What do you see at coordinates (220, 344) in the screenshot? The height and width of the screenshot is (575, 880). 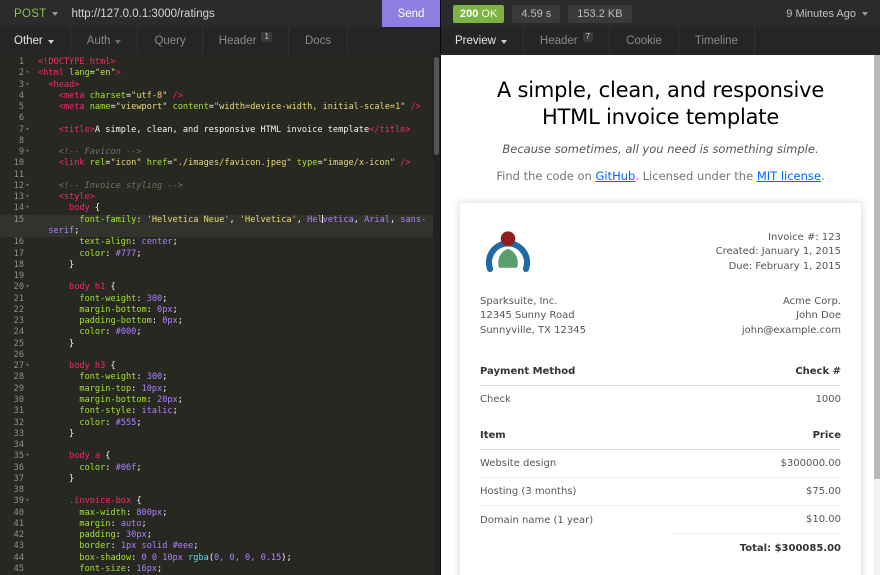 I see `code-line: 25 }` at bounding box center [220, 344].